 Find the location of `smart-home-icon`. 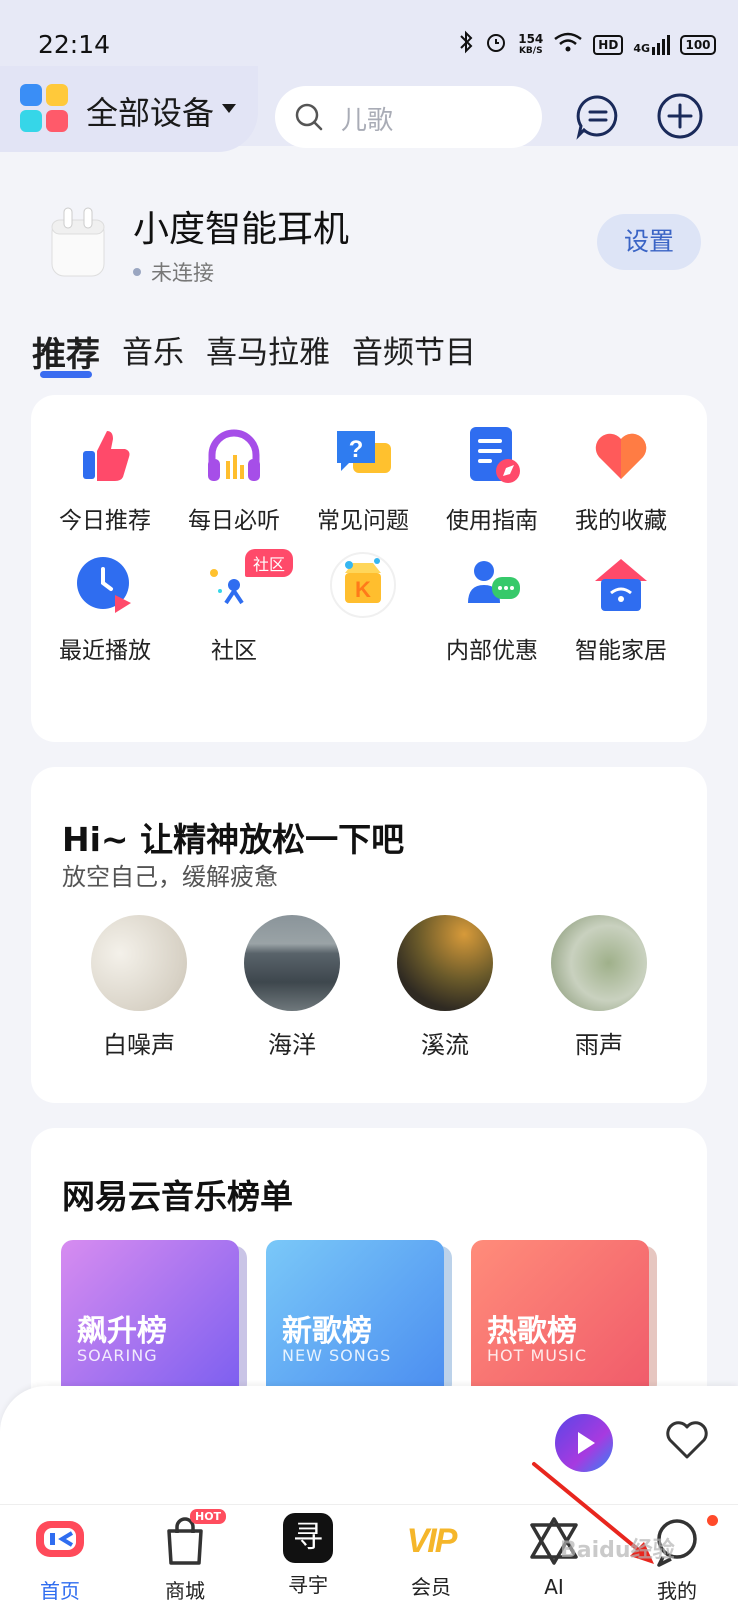

smart-home-icon is located at coordinates (621, 585).